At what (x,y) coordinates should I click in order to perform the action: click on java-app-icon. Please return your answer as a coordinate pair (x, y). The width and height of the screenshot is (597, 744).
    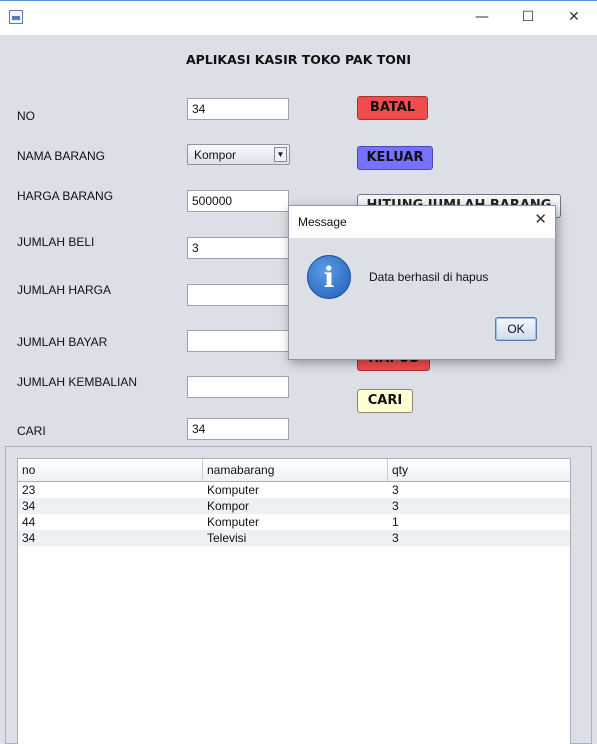
    Looking at the image, I should click on (16, 17).